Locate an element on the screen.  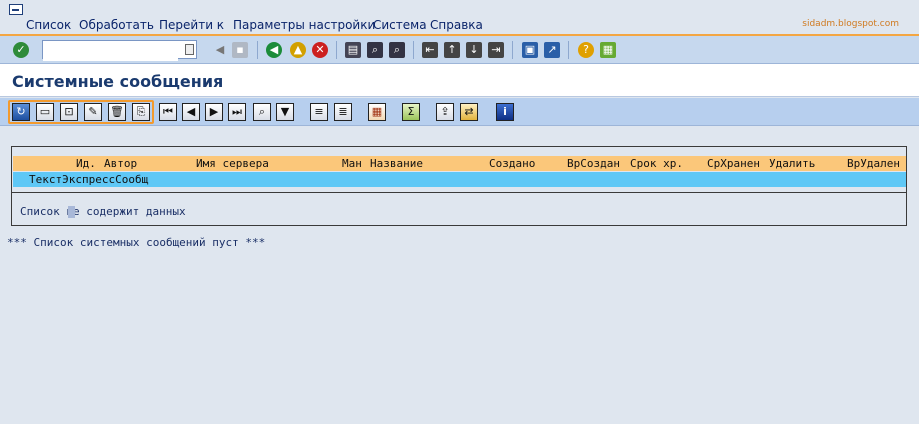
menu-list: Список is located at coordinates (48, 25).